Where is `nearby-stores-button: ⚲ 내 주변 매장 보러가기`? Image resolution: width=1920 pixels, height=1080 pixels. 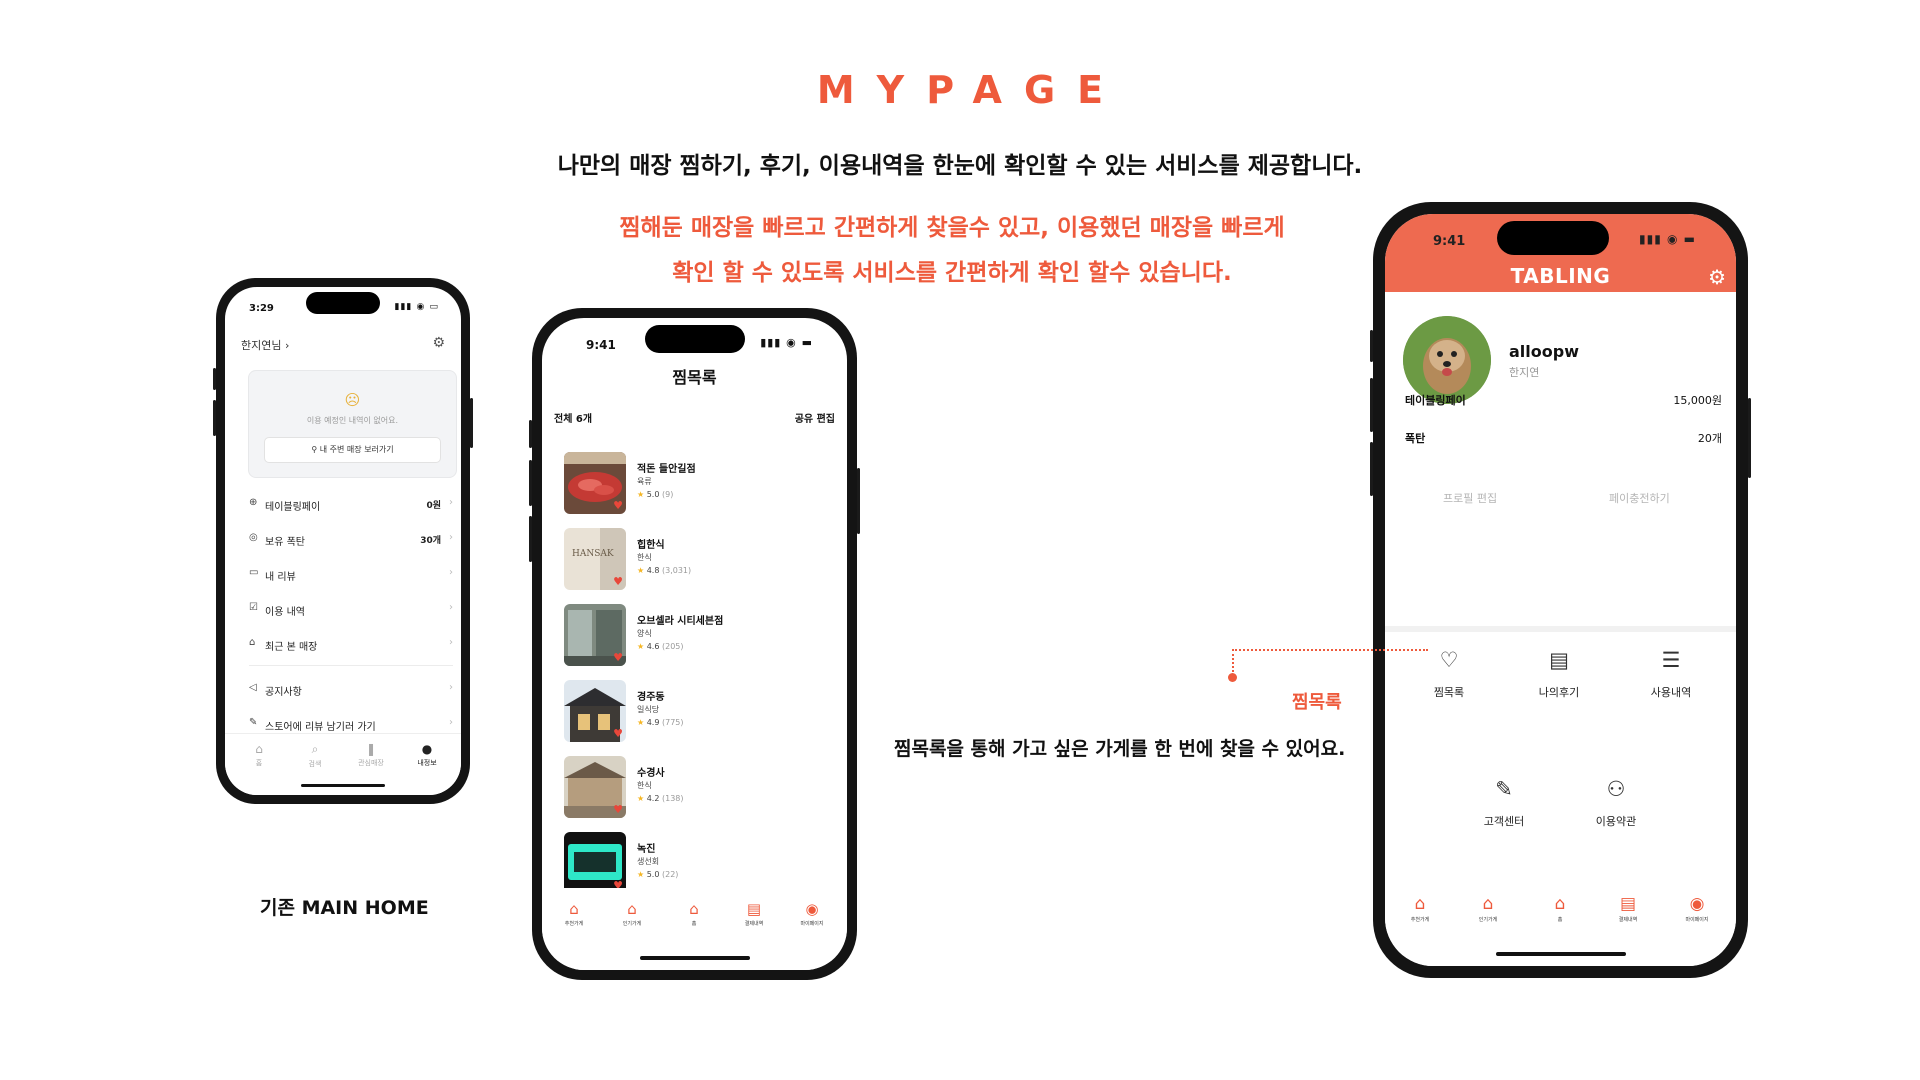
nearby-stores-button: ⚲ 내 주변 매장 보러가기 is located at coordinates (352, 450).